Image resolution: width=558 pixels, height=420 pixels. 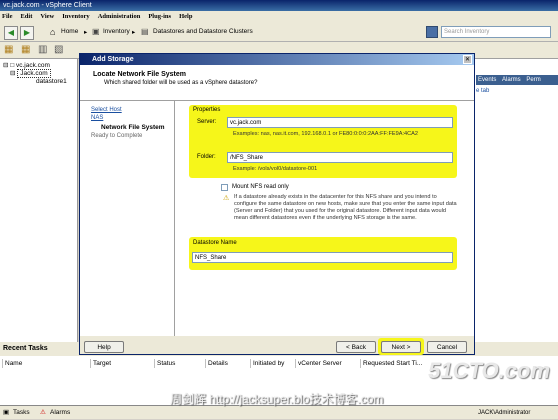 I want to click on tab-strip: Events Alarms Perm, so click(x=517, y=80).